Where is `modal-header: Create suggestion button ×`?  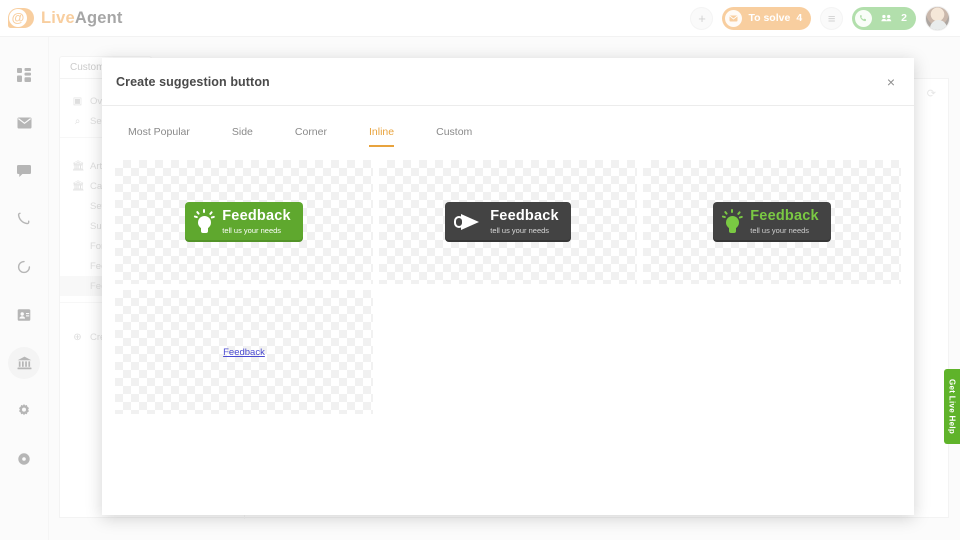 modal-header: Create suggestion button × is located at coordinates (508, 82).